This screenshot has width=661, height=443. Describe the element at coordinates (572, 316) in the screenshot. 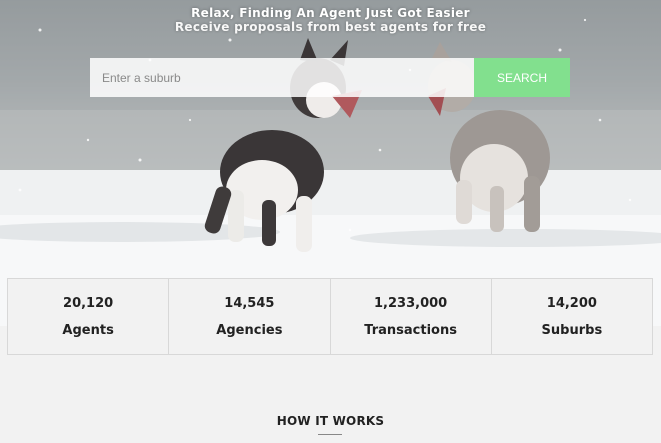

I see `stat-suburbs: 14,200 Suburbs` at that location.